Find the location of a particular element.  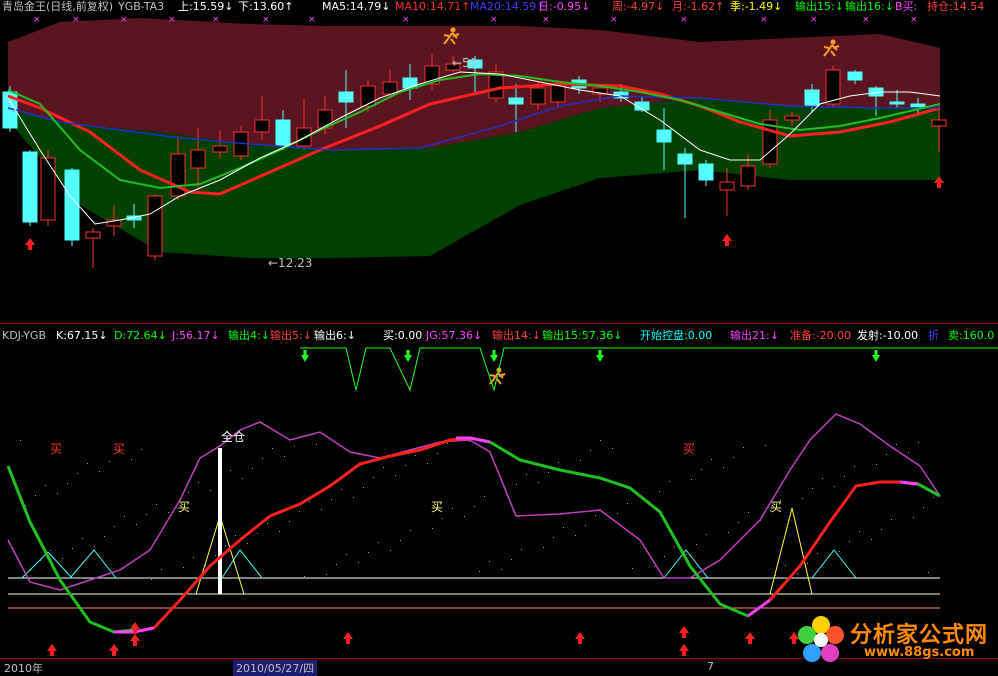

price-low-label: ←12.23 is located at coordinates (290, 263).